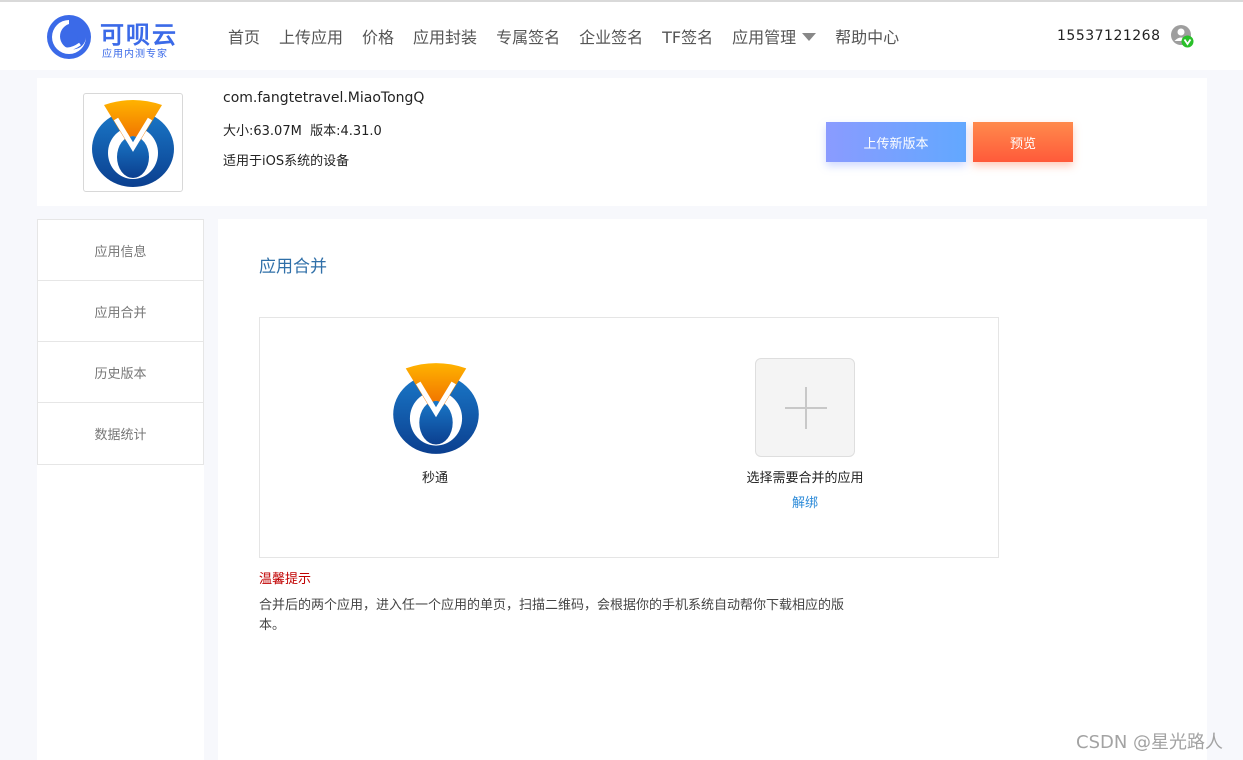  What do you see at coordinates (116, 37) in the screenshot?
I see `site-logo: 可呗云 应用内测专家` at bounding box center [116, 37].